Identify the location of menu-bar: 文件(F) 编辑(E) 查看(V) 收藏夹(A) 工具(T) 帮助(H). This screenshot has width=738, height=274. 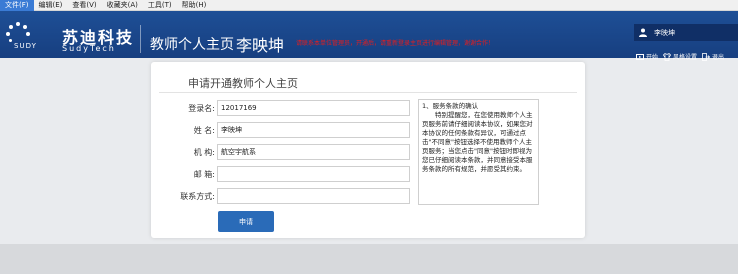
(369, 5).